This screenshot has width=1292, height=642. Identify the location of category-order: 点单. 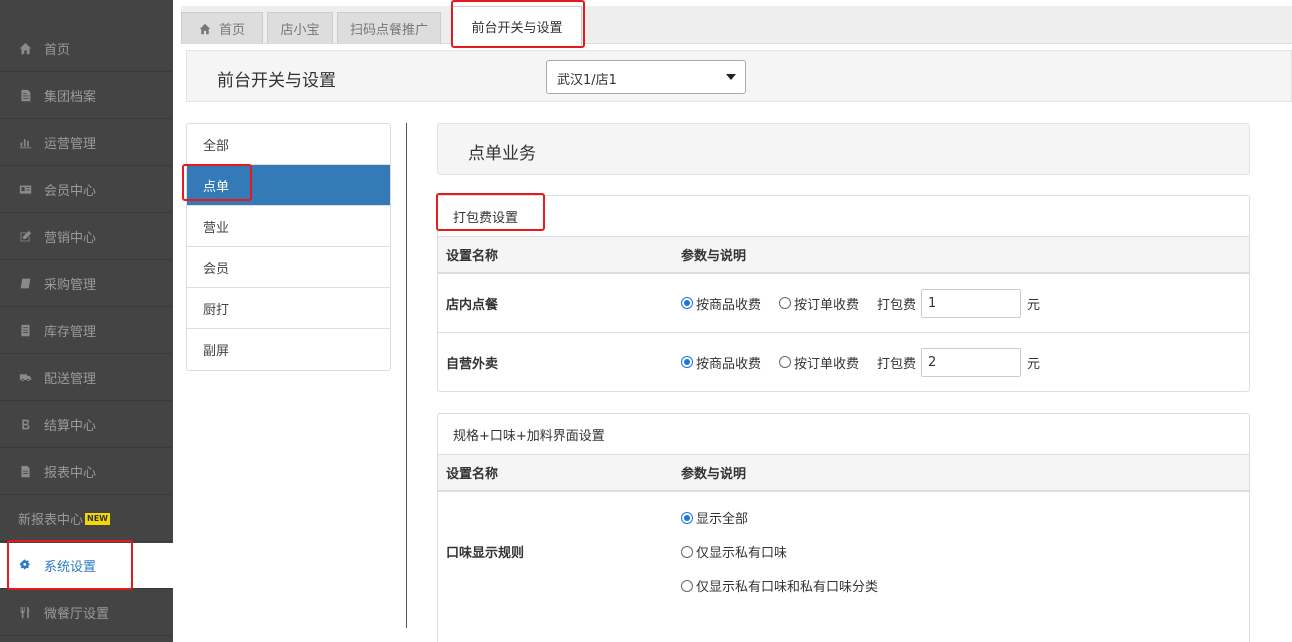
(288, 185).